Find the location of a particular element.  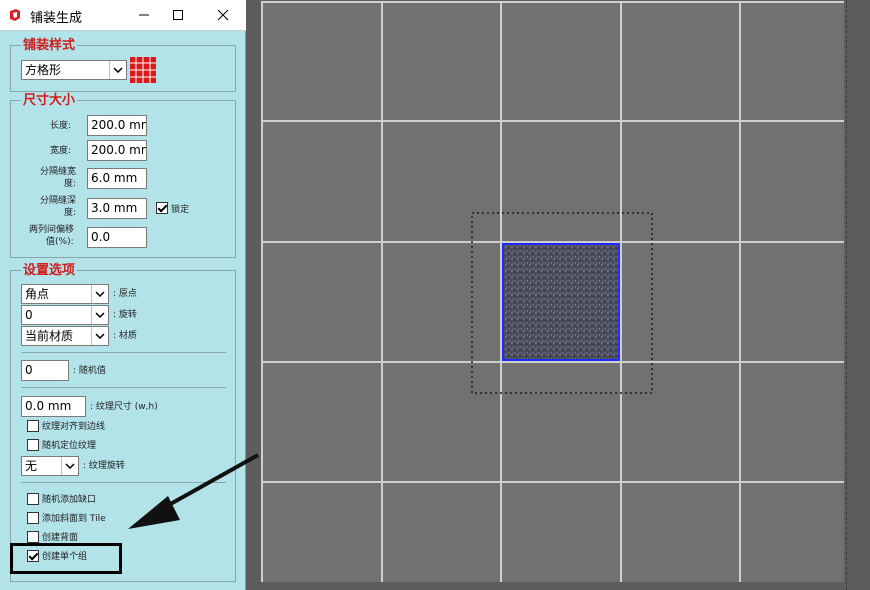

align-texture-label: 纹理对齐到边线 is located at coordinates (74, 427).